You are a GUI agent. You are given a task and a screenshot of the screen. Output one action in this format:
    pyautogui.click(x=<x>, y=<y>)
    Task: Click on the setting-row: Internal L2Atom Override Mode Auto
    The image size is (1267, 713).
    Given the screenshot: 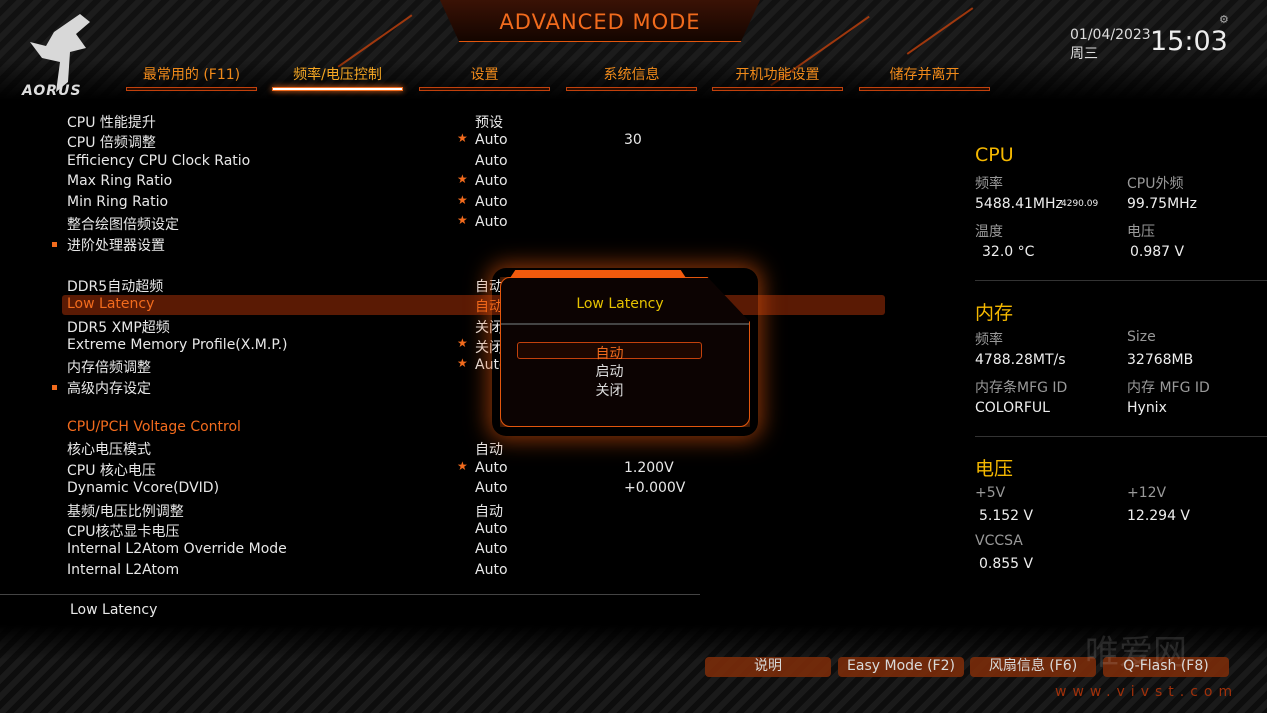 What is the action you would take?
    pyautogui.click(x=473, y=550)
    